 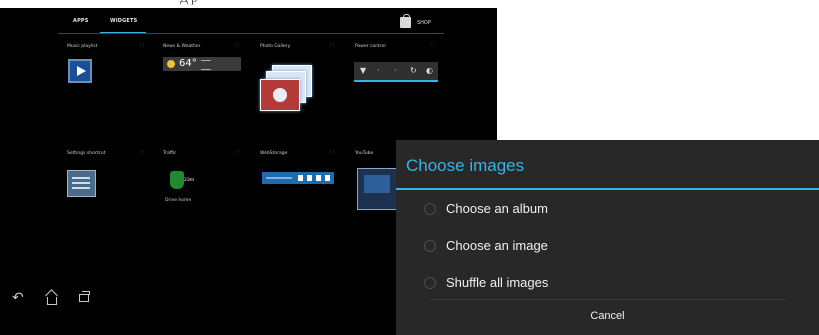 I want to click on folder-icon, so click(x=309, y=178).